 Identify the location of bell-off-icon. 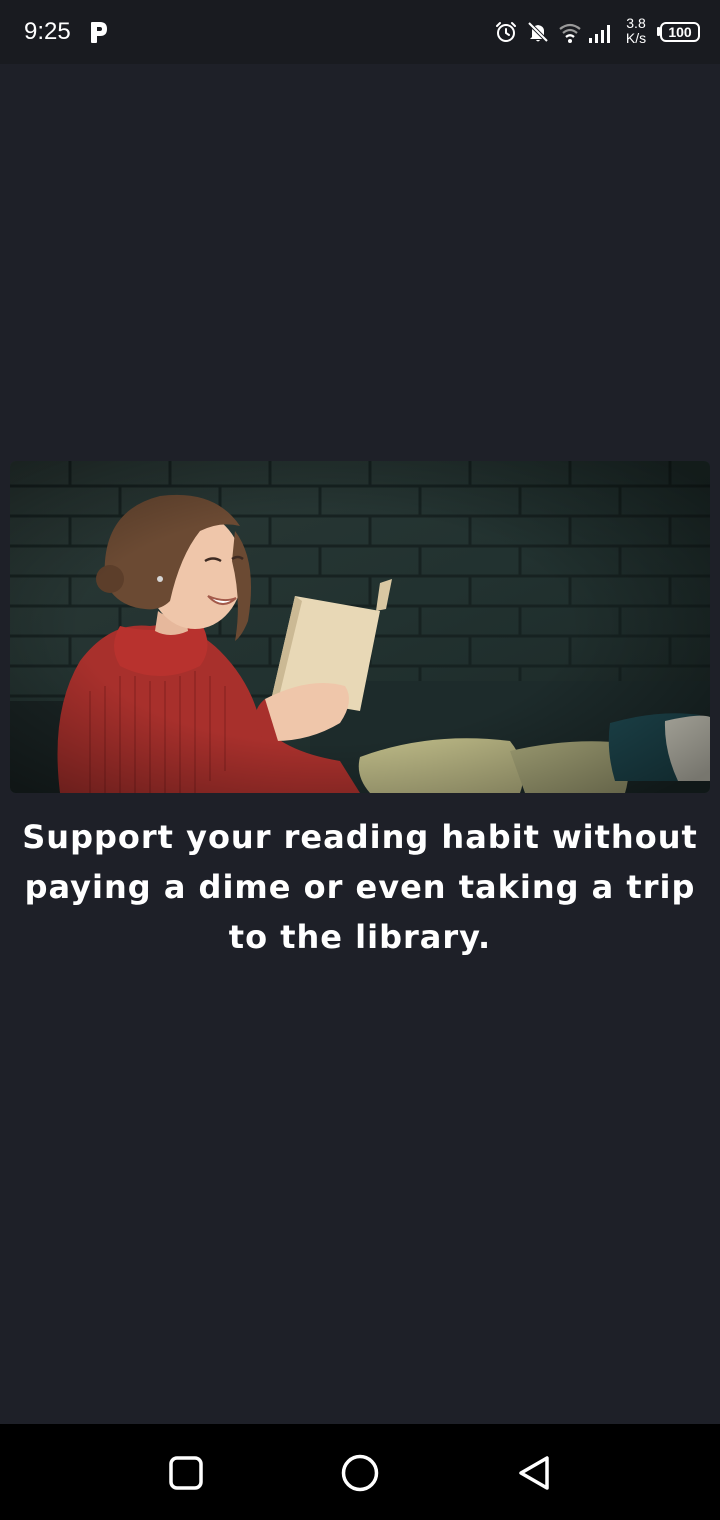
(538, 32).